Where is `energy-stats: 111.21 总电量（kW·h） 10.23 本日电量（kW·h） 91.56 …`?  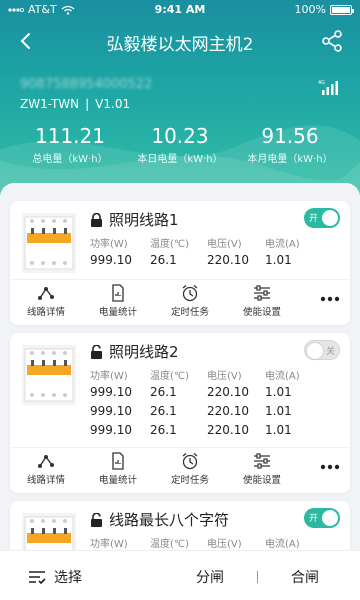
energy-stats: 111.21 总电量（kW·h） 10.23 本日电量（kW·h） 91.56 … is located at coordinates (180, 146).